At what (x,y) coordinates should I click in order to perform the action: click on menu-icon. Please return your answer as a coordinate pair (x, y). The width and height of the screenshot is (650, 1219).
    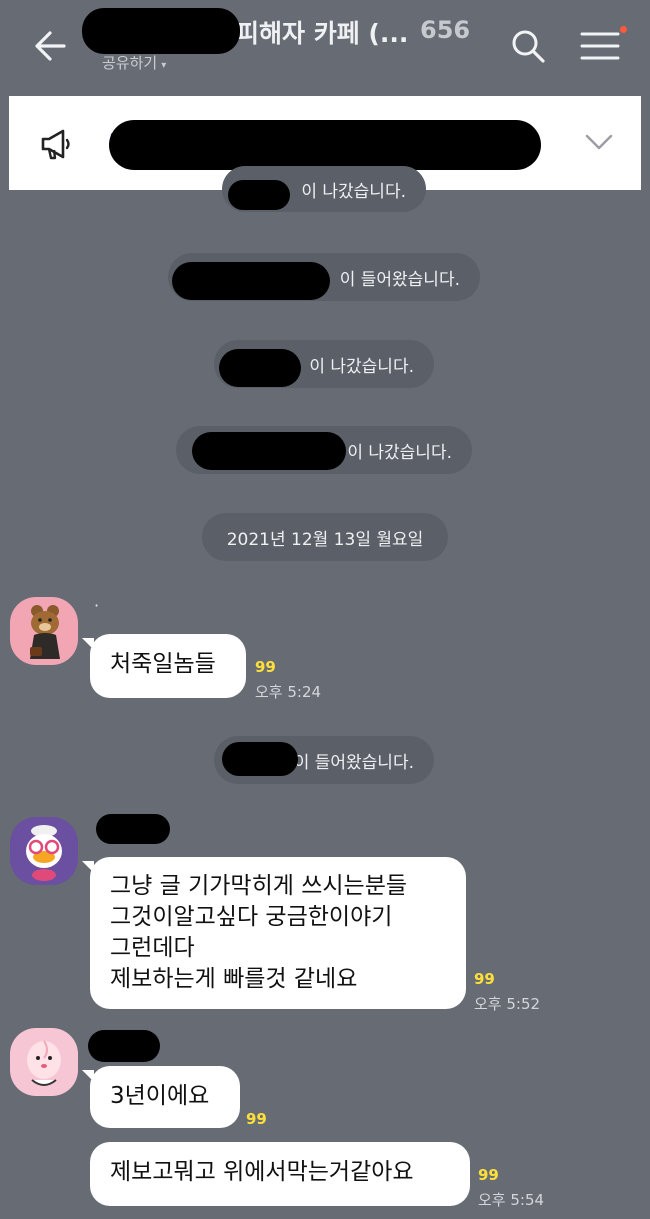
    Looking at the image, I should click on (600, 46).